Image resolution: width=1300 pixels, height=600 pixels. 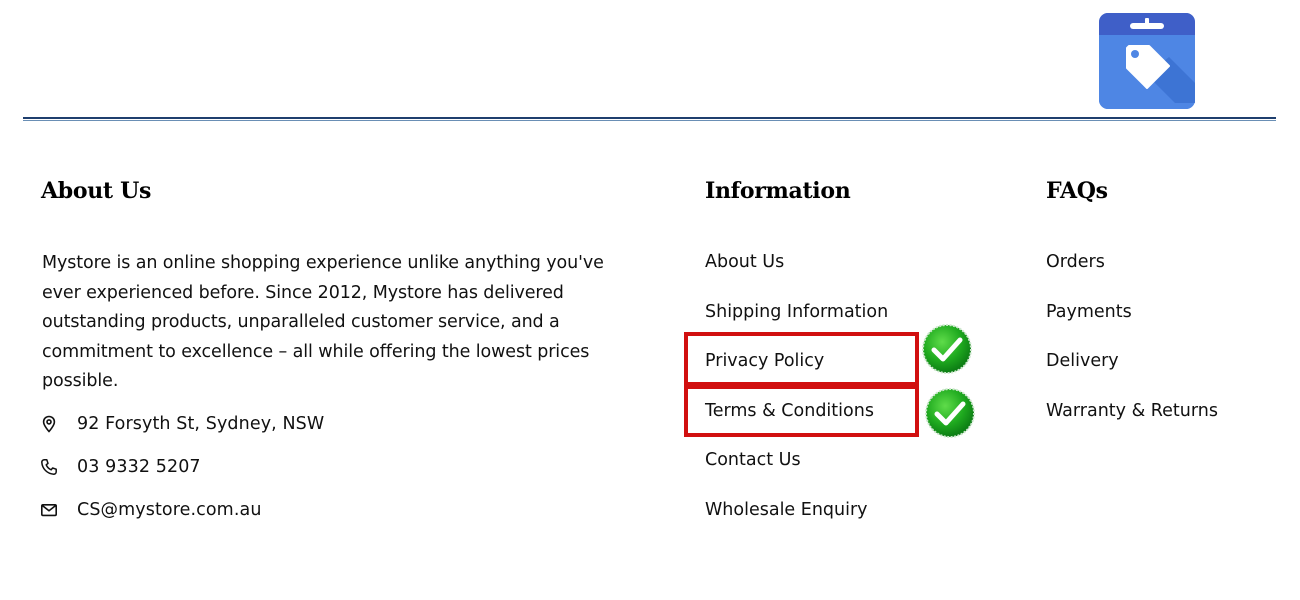 What do you see at coordinates (49, 467) in the screenshot?
I see `phone-icon` at bounding box center [49, 467].